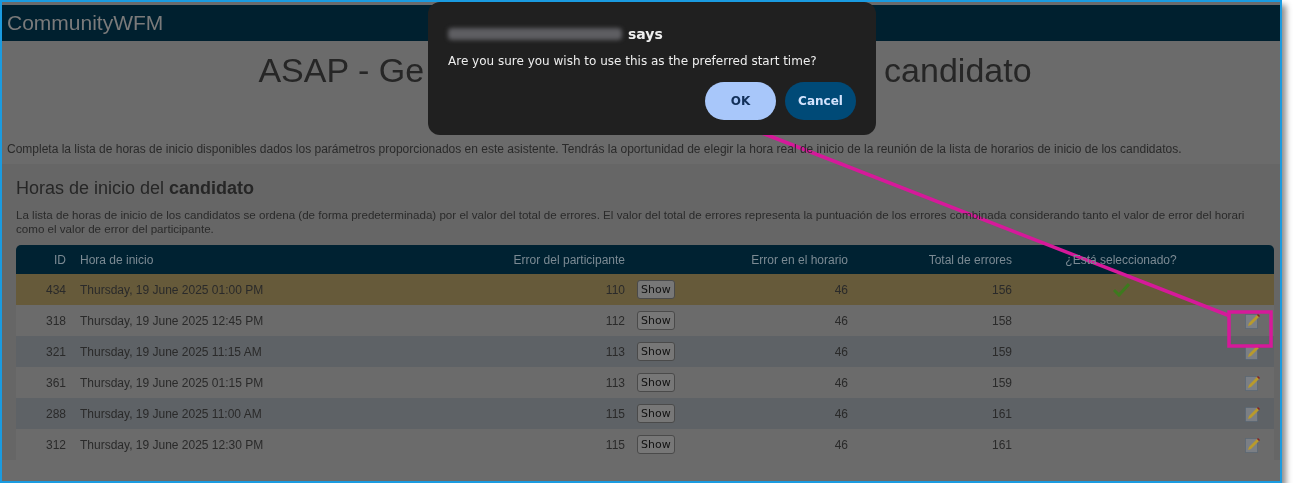  I want to click on table-row: 288 Thursday, 19 June 2025 11:00 AM 115 Show 46 161, so click(645, 413).